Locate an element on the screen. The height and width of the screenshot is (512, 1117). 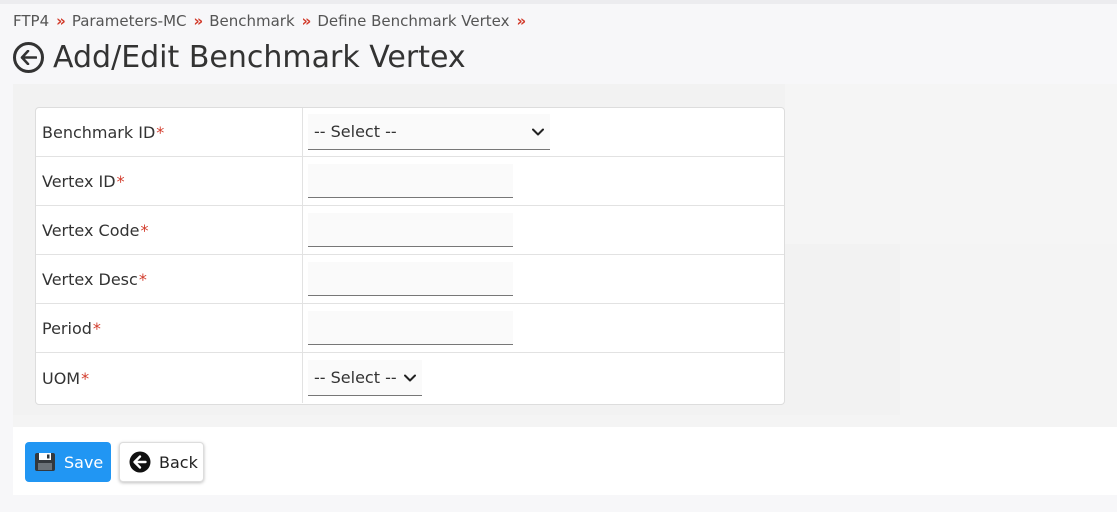
vertex-desc-input is located at coordinates (410, 279).